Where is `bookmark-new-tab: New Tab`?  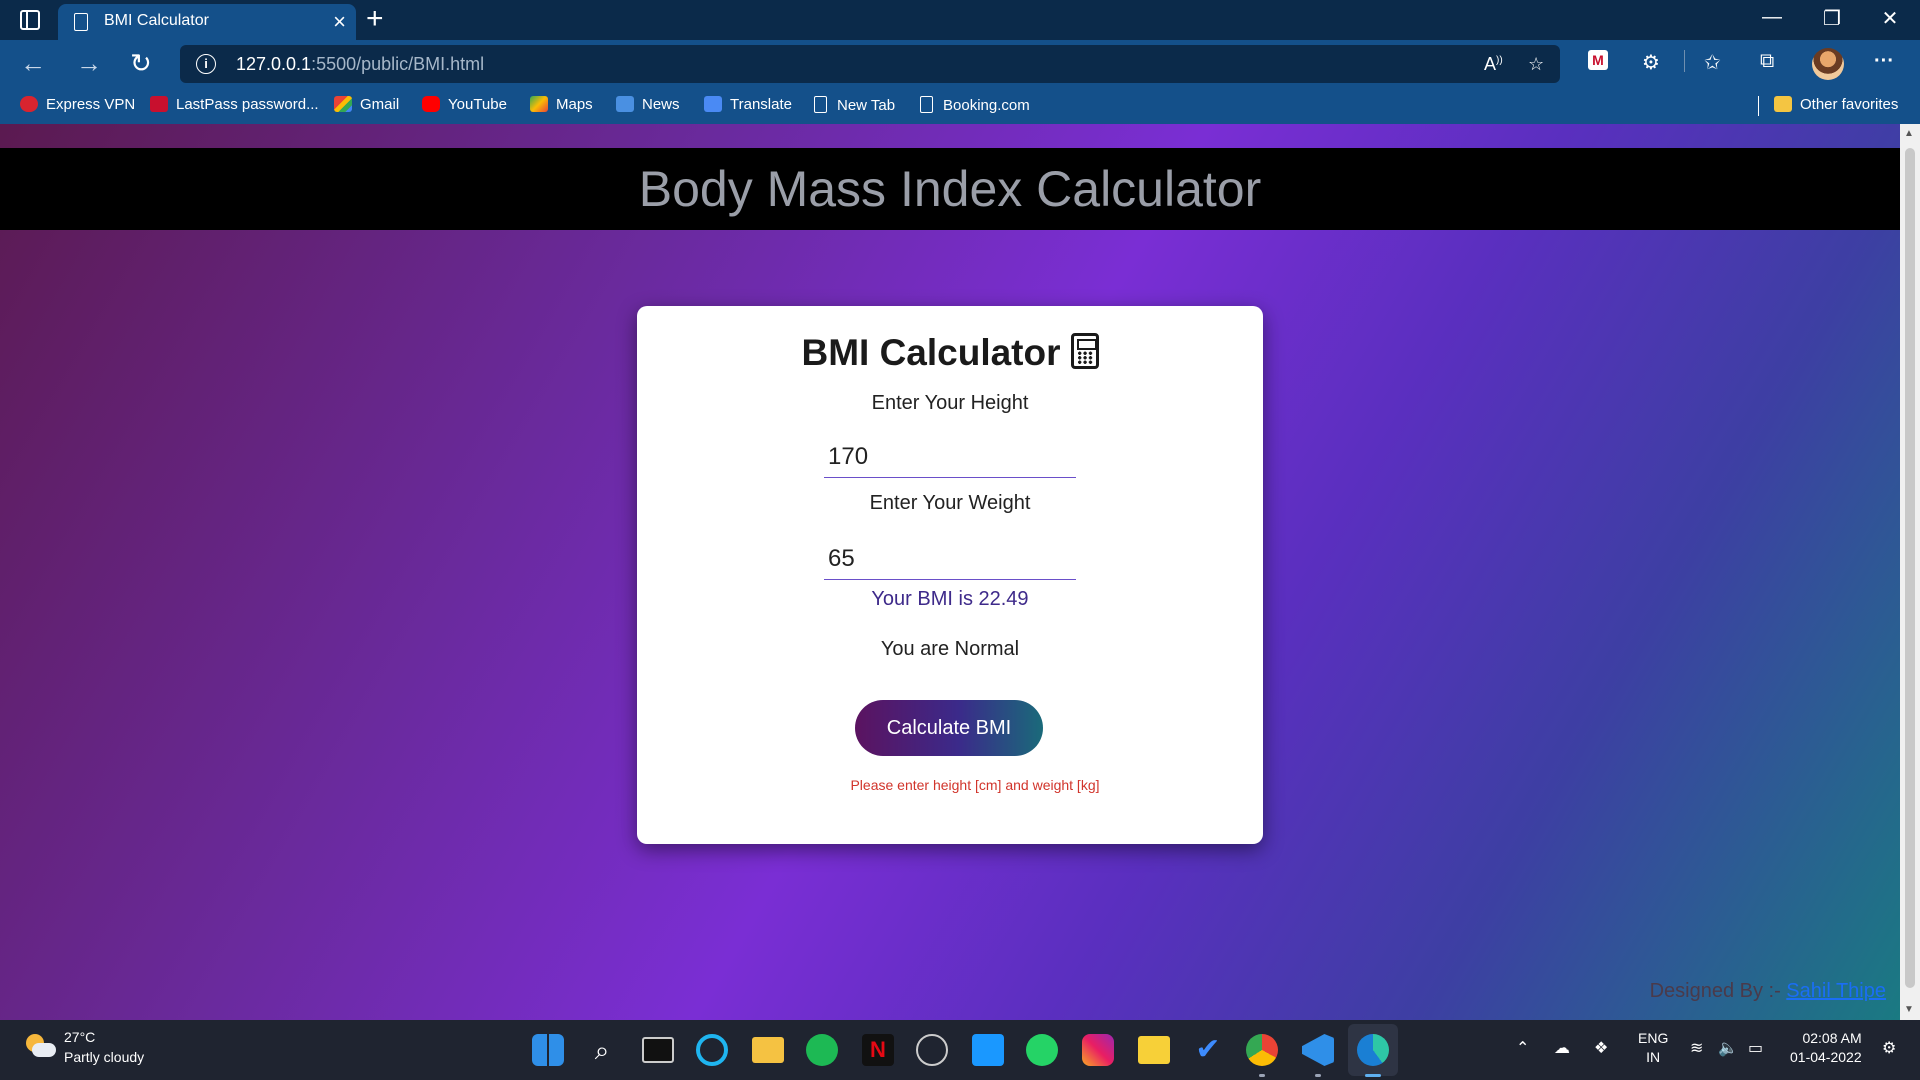 bookmark-new-tab: New Tab is located at coordinates (854, 105).